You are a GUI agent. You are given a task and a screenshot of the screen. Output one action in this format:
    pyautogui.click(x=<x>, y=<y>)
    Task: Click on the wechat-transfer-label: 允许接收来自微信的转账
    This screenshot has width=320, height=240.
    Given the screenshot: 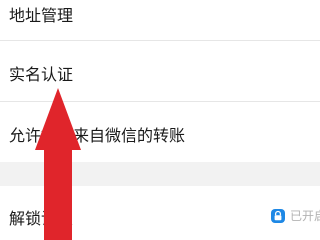 What is the action you would take?
    pyautogui.click(x=97, y=135)
    